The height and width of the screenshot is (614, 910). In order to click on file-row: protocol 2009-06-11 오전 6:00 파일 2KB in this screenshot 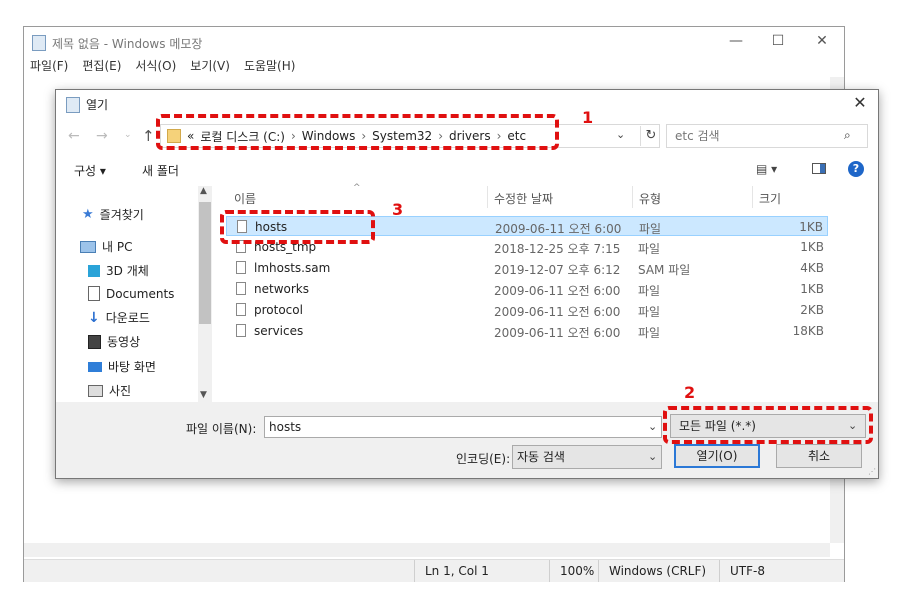, I will do `click(527, 310)`.